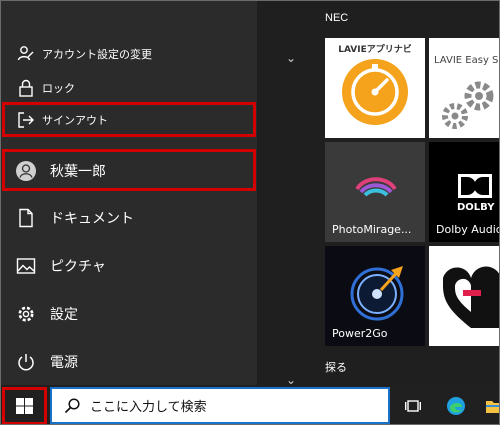 This screenshot has width=500, height=425. What do you see at coordinates (58, 88) in the screenshot?
I see `lock-label: ロック` at bounding box center [58, 88].